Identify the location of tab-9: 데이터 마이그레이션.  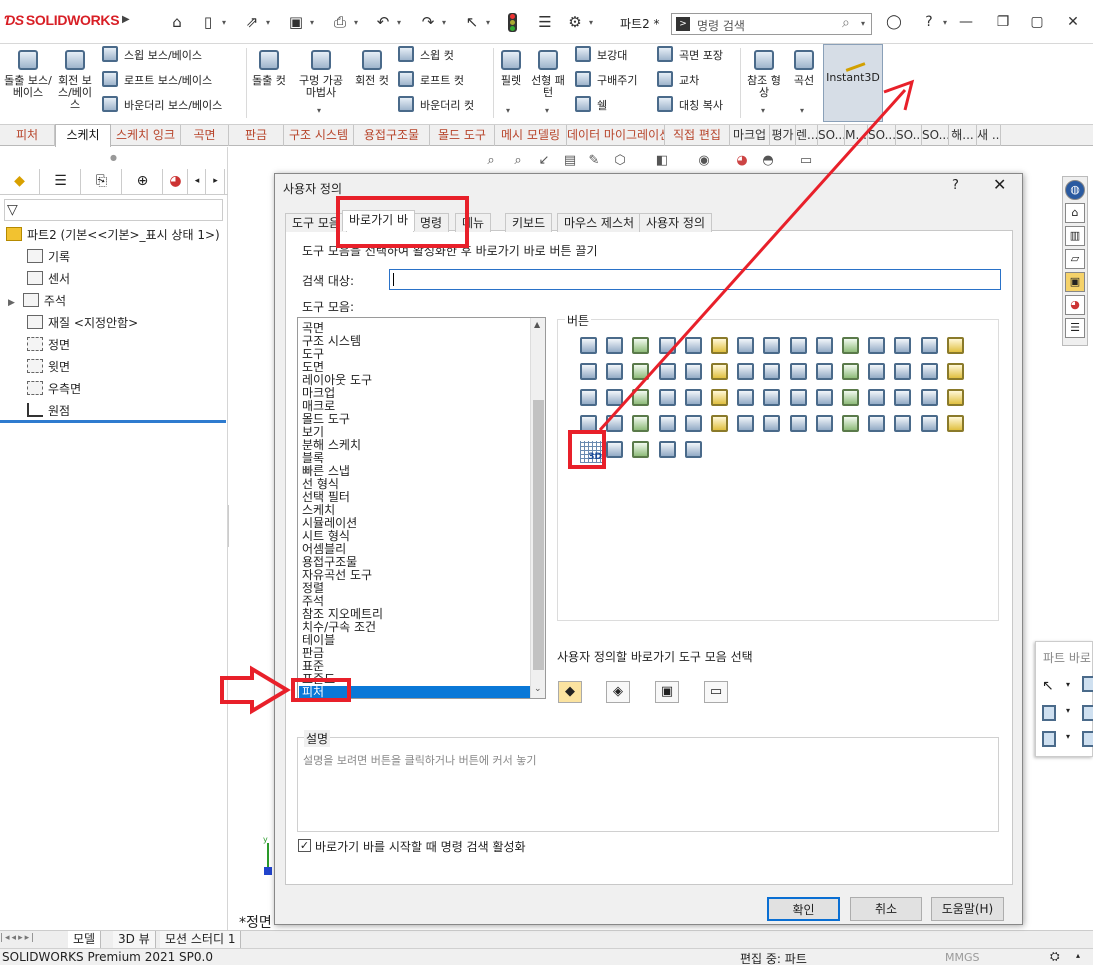
(616, 135).